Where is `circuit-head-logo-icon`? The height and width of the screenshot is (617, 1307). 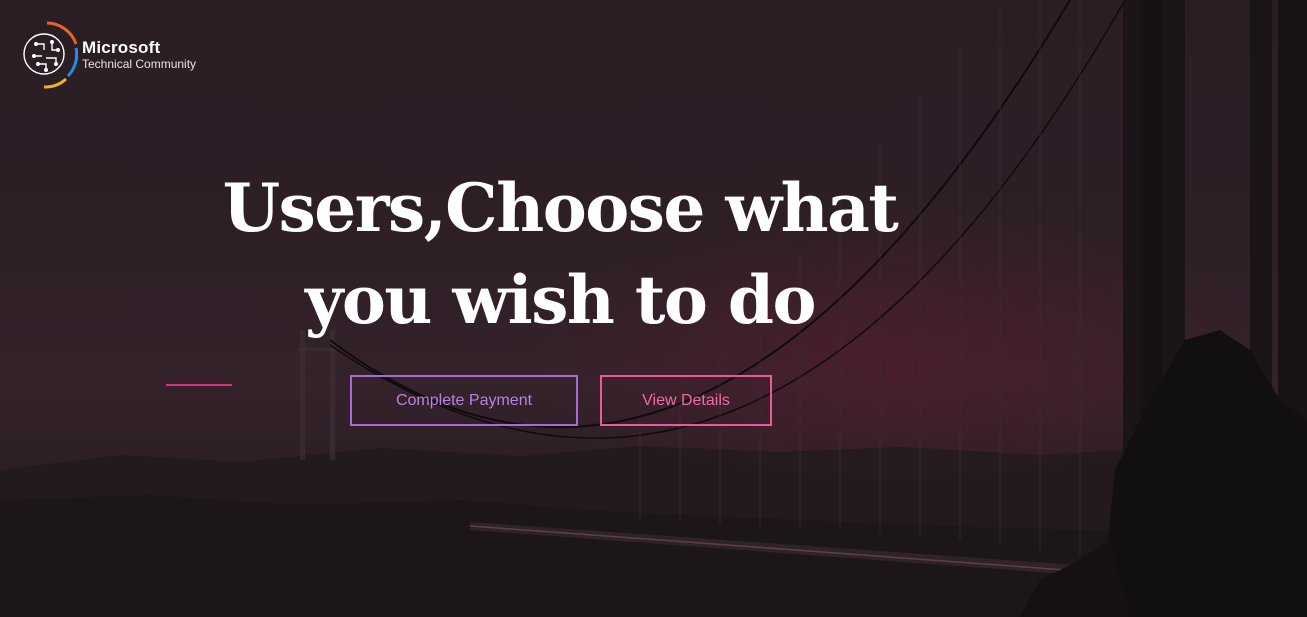
circuit-head-logo-icon is located at coordinates (50, 55).